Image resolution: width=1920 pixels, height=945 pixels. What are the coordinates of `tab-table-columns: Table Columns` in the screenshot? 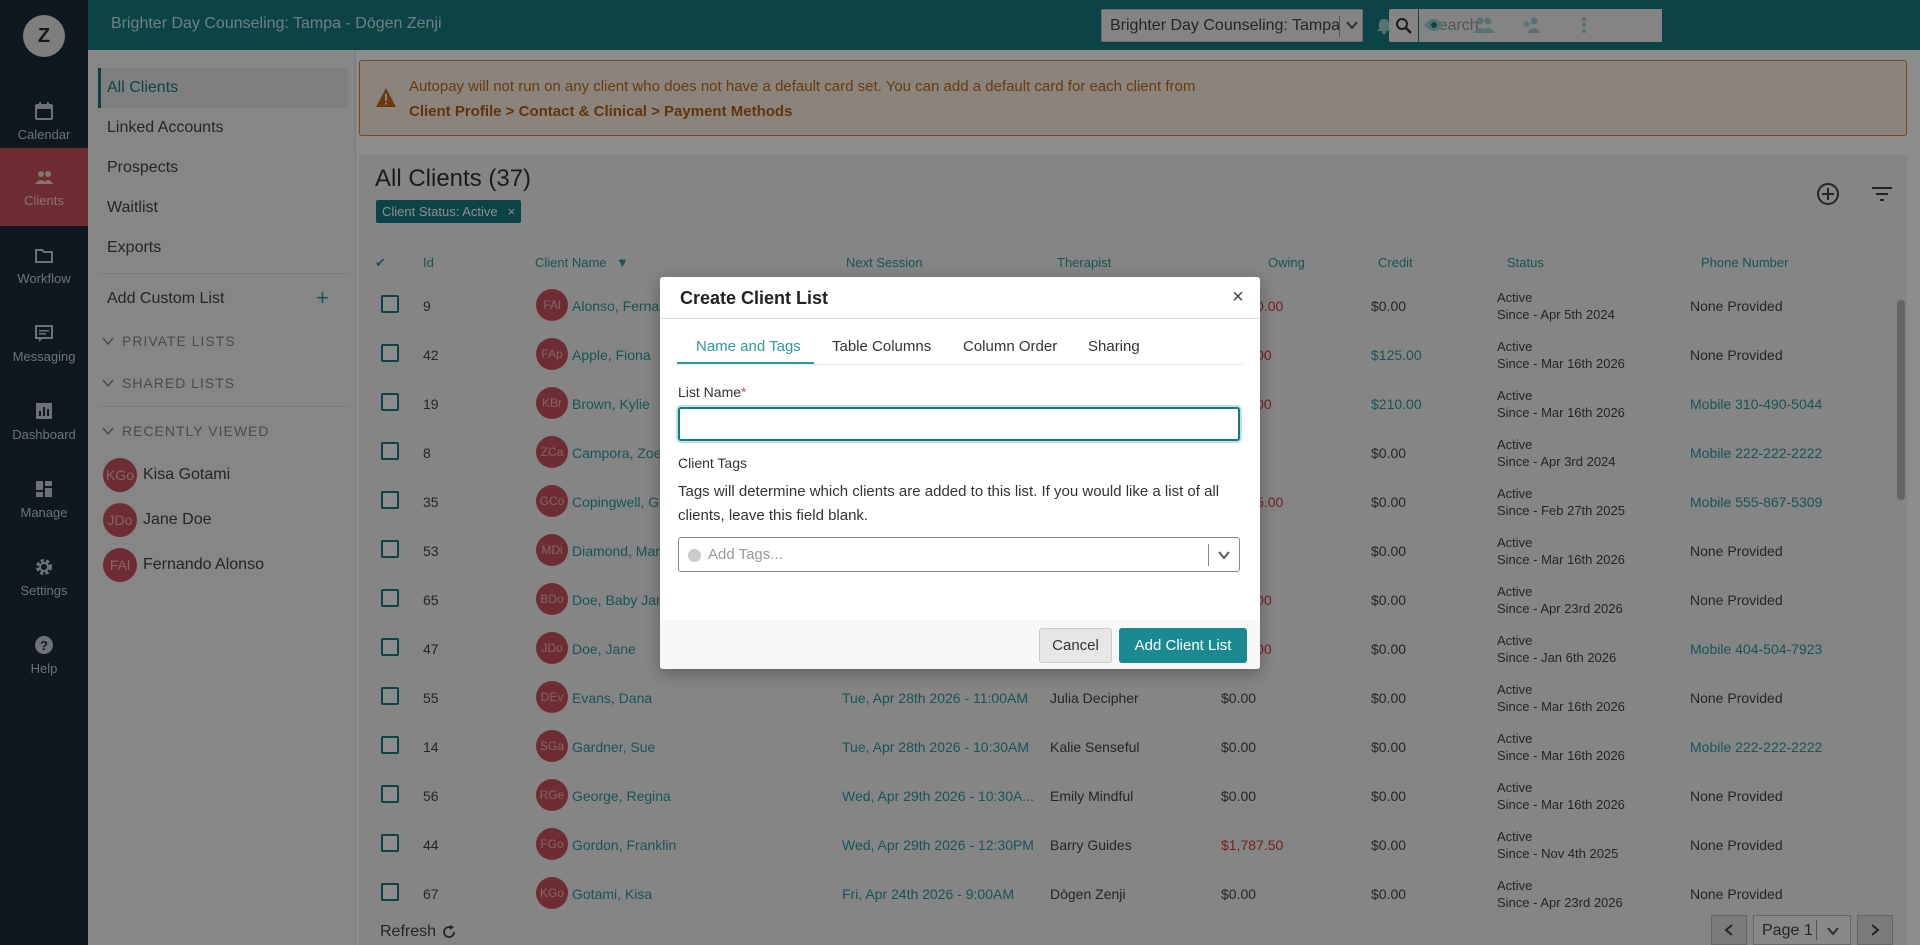 It's located at (881, 346).